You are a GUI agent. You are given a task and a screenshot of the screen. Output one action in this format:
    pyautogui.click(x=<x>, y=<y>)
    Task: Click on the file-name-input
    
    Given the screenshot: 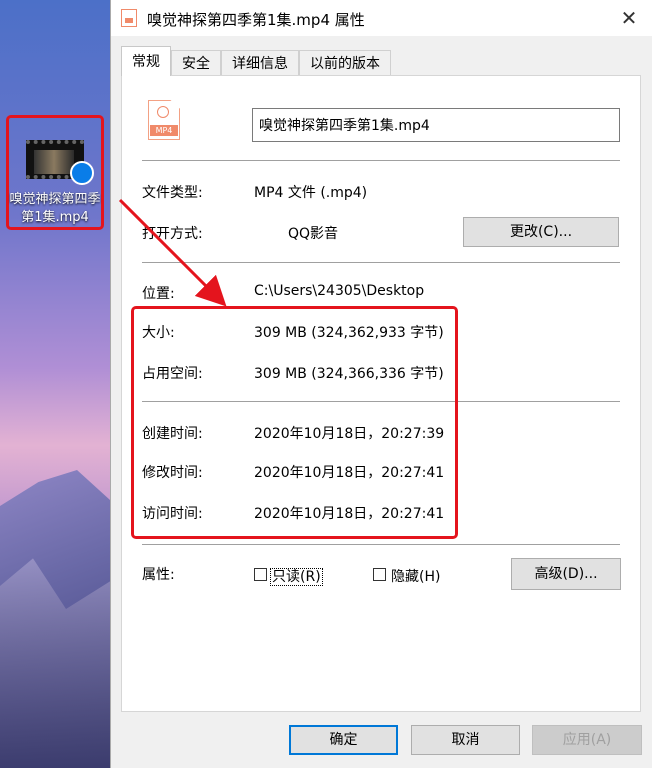 What is the action you would take?
    pyautogui.click(x=436, y=125)
    